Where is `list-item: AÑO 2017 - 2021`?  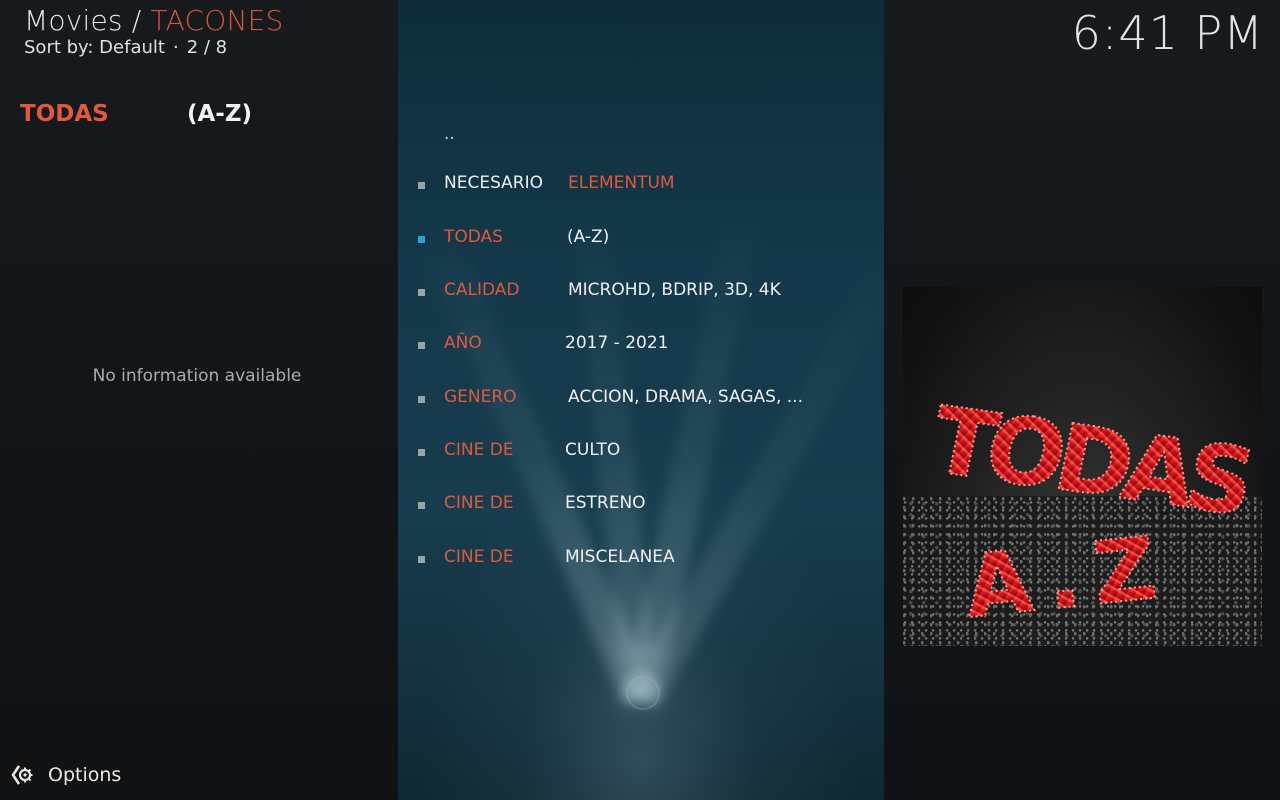
list-item: AÑO 2017 - 2021 is located at coordinates (648, 346).